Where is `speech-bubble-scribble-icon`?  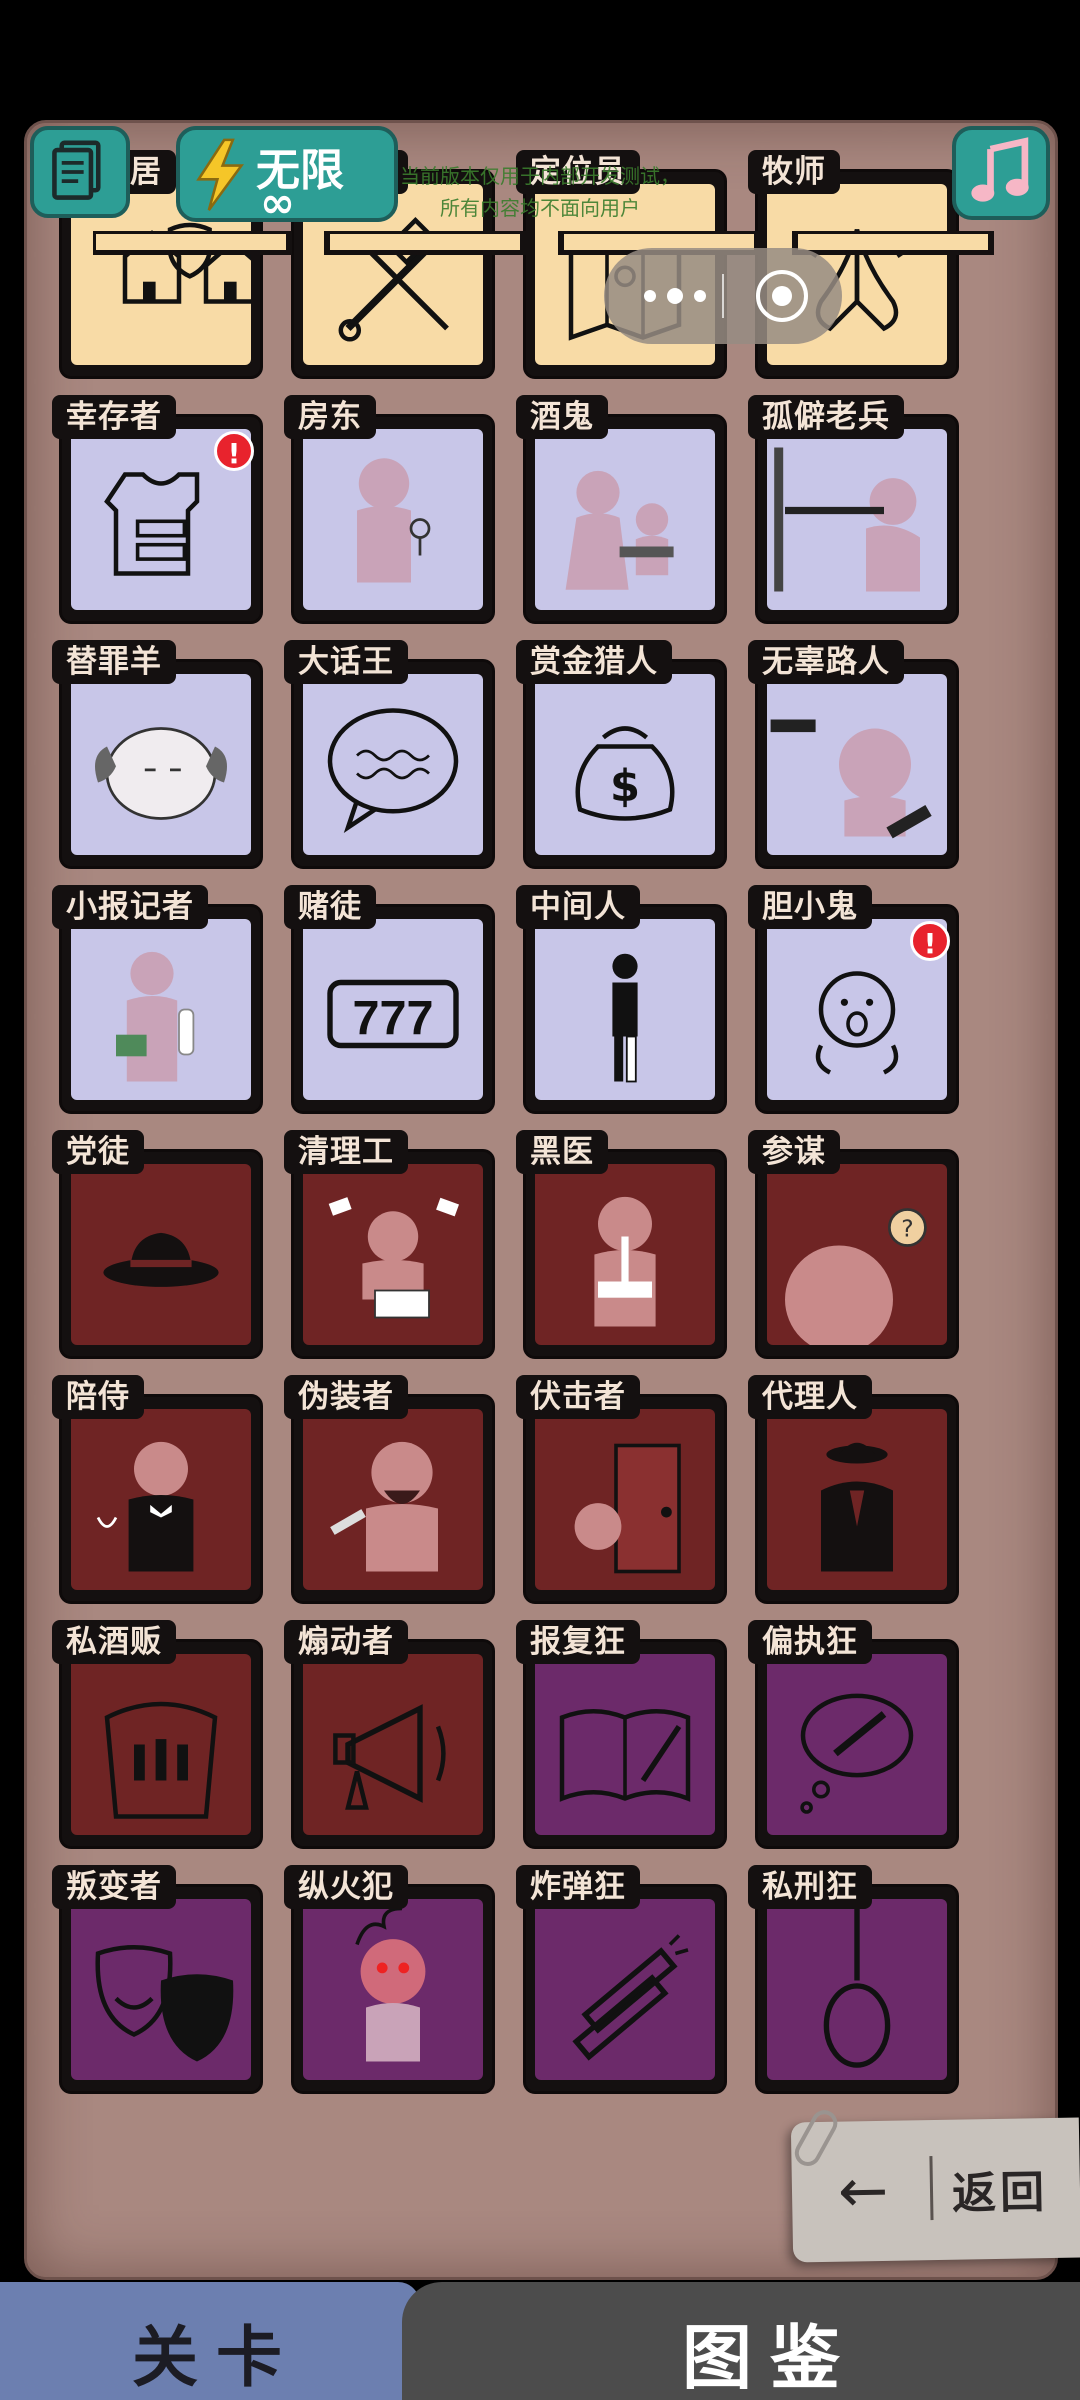 speech-bubble-scribble-icon is located at coordinates (393, 771).